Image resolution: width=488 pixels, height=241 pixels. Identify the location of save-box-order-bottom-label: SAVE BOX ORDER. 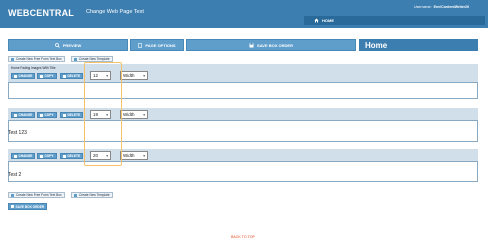
(30, 206).